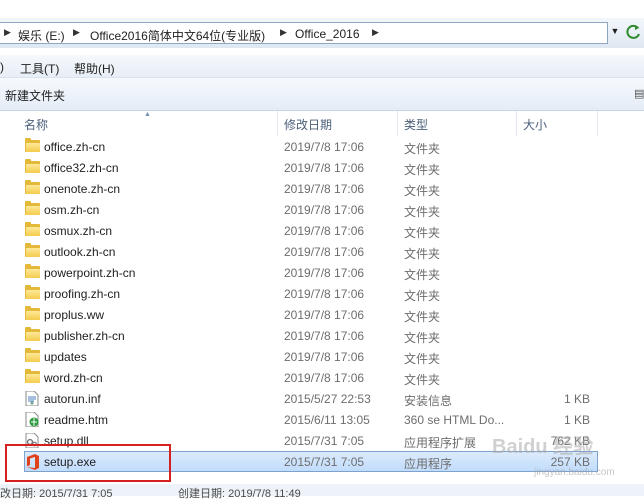  What do you see at coordinates (56, 494) in the screenshot?
I see `modified-date-detail: 改日期: 2015/7/31 7:05` at bounding box center [56, 494].